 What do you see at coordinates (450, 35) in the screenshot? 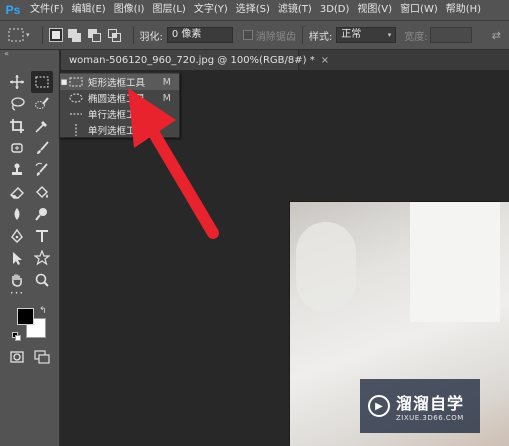
I see `width-input` at bounding box center [450, 35].